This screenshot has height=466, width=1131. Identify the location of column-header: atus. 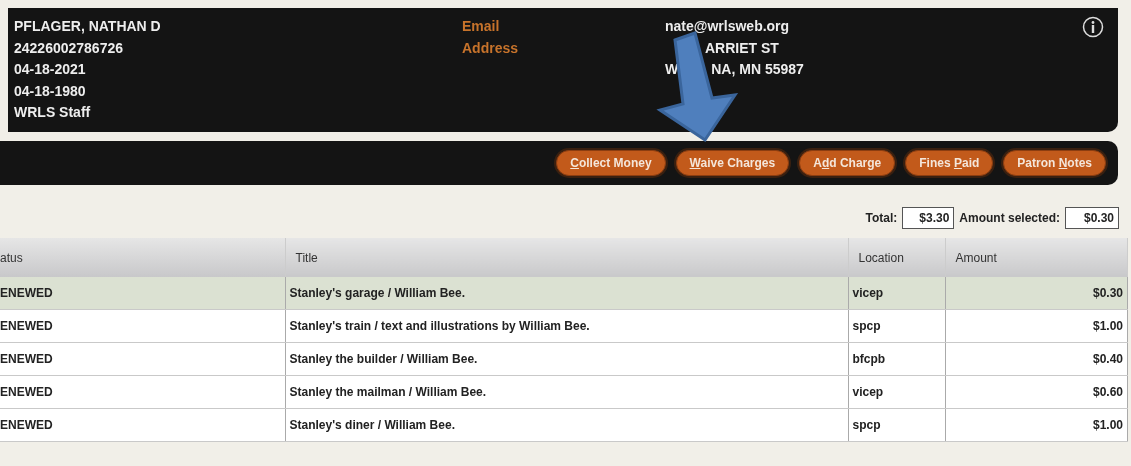
(142, 257).